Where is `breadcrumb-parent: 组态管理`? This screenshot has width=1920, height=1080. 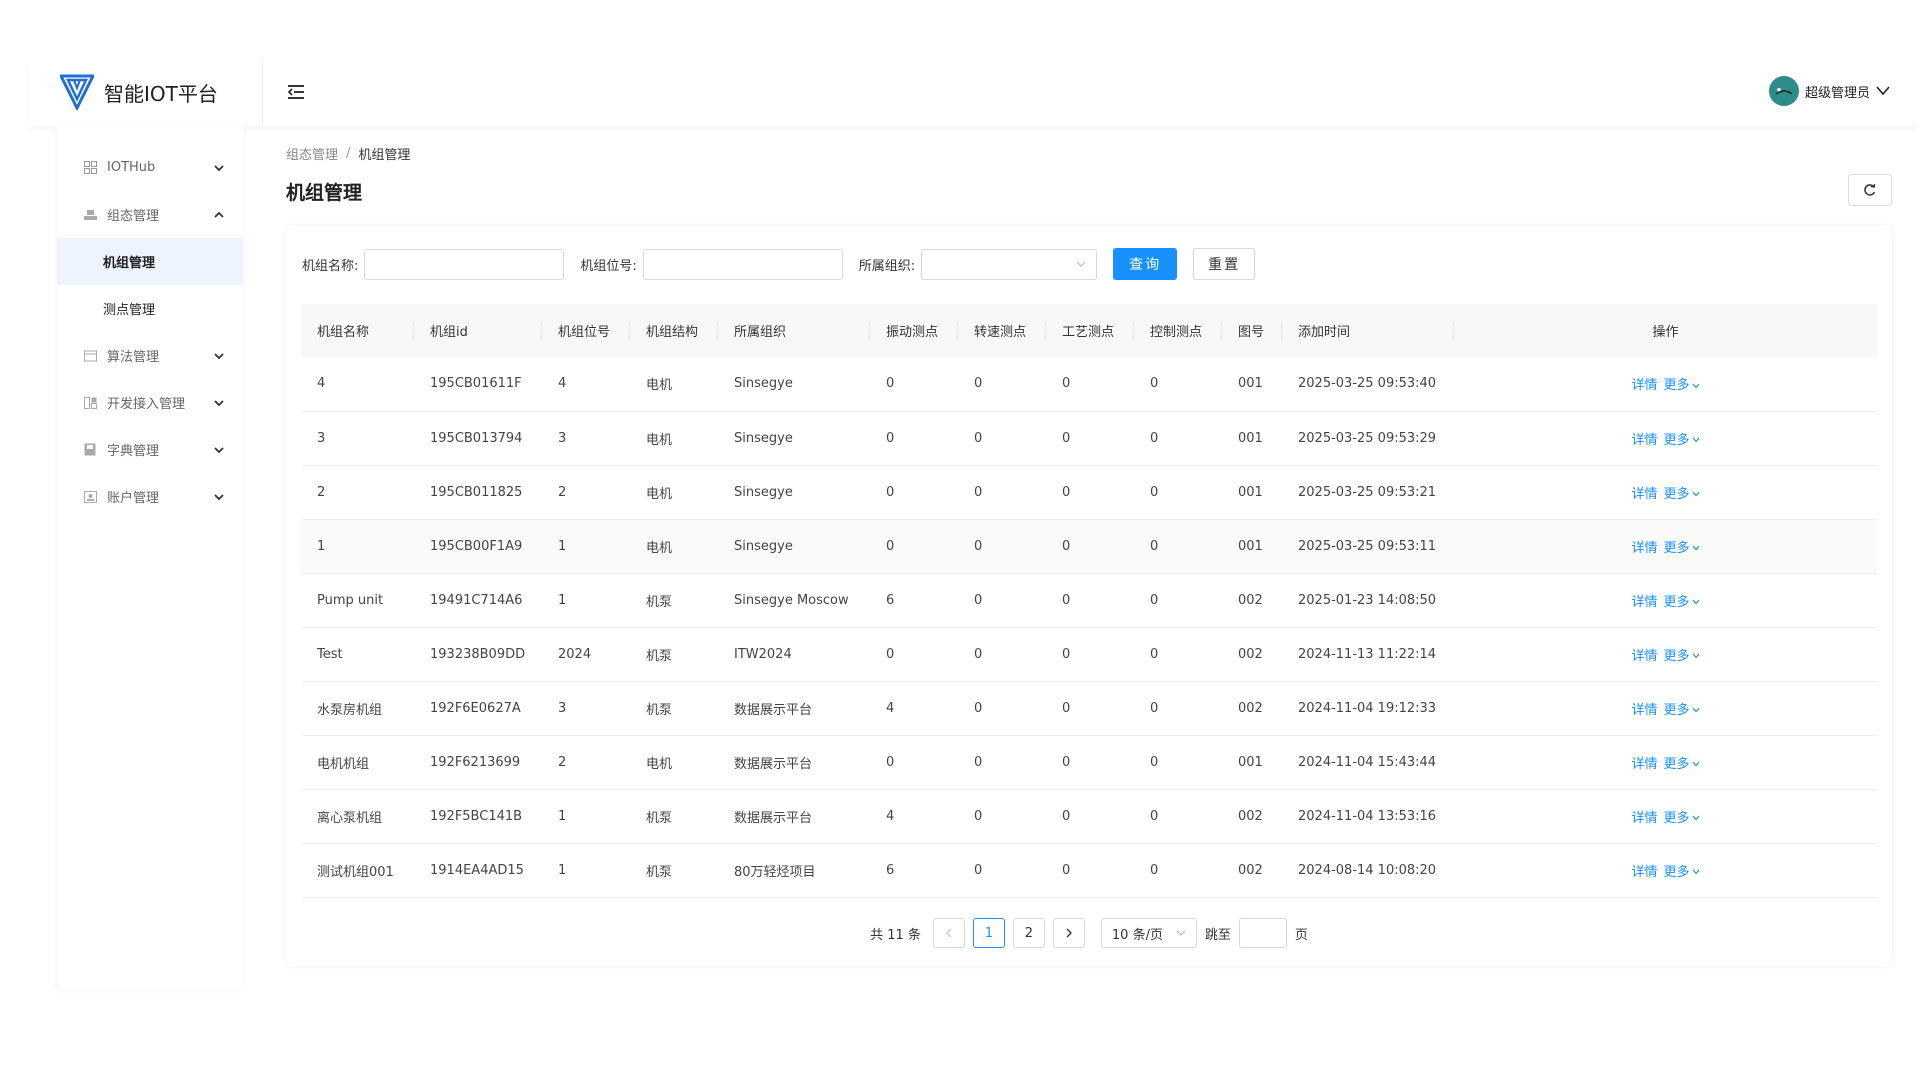
breadcrumb-parent: 组态管理 is located at coordinates (312, 153).